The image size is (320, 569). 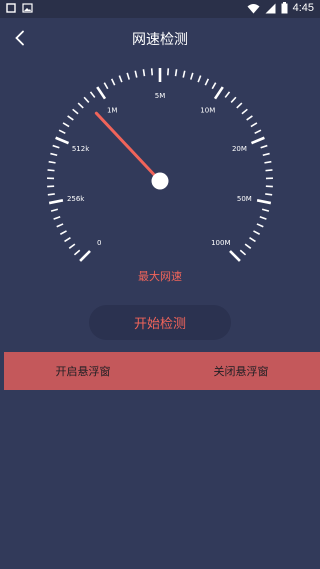 What do you see at coordinates (160, 322) in the screenshot?
I see `start-test-button: 开始检测` at bounding box center [160, 322].